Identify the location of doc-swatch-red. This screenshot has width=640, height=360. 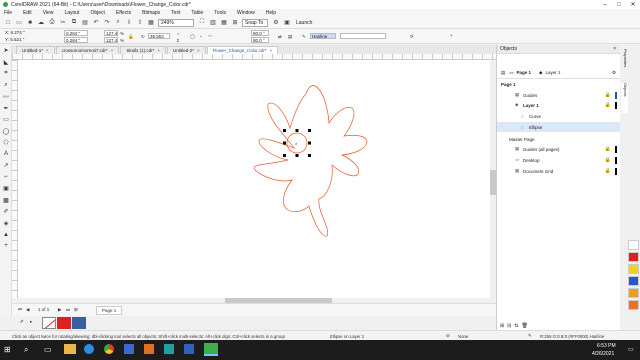
(64, 323).